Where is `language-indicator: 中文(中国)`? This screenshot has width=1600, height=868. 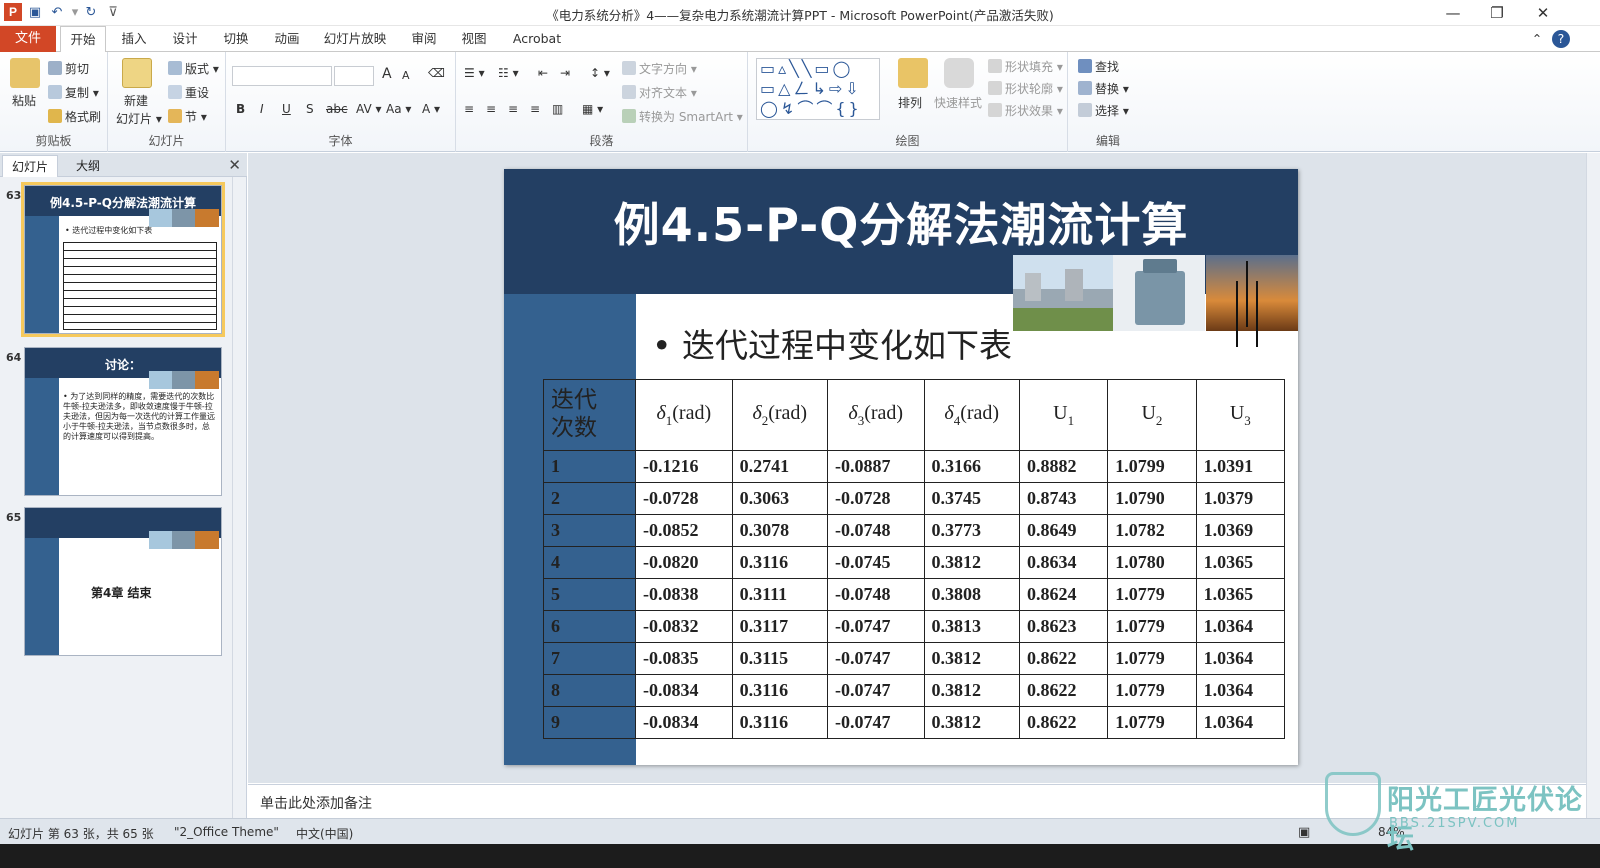 language-indicator: 中文(中国) is located at coordinates (324, 833).